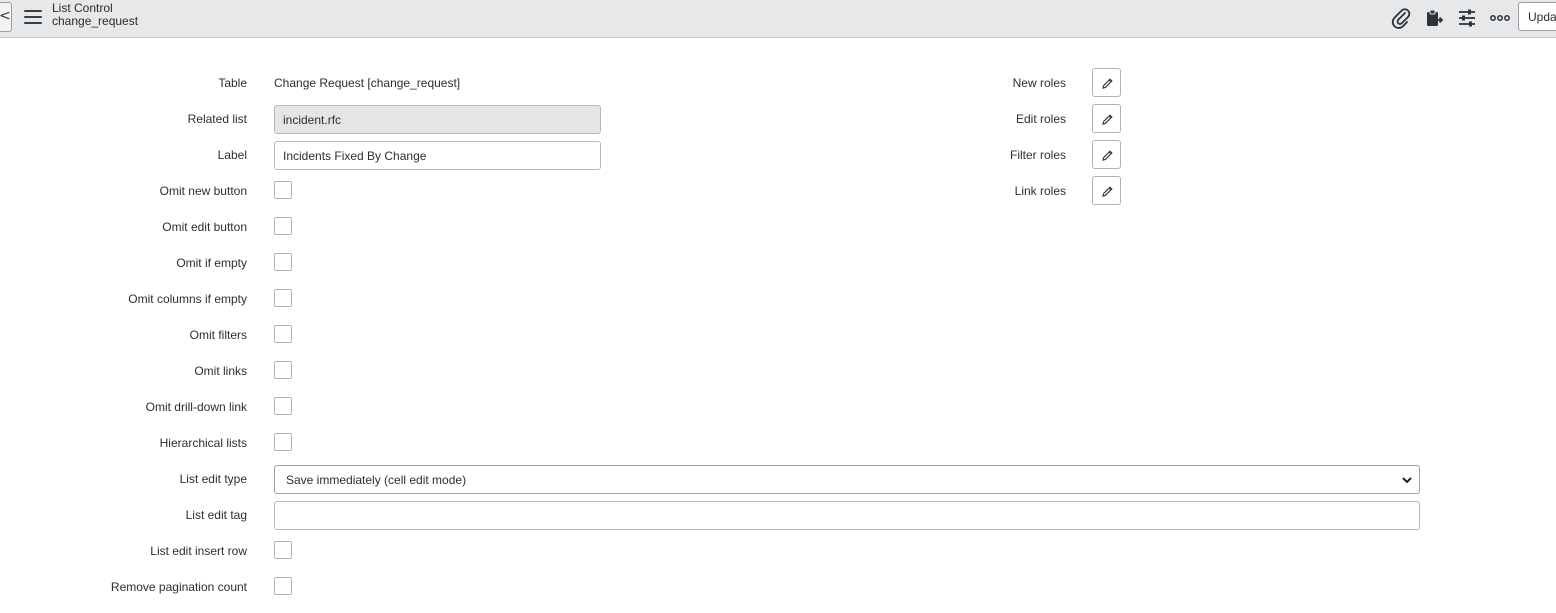 This screenshot has width=1556, height=613. What do you see at coordinates (283, 334) in the screenshot?
I see `omit-filters-checkbox` at bounding box center [283, 334].